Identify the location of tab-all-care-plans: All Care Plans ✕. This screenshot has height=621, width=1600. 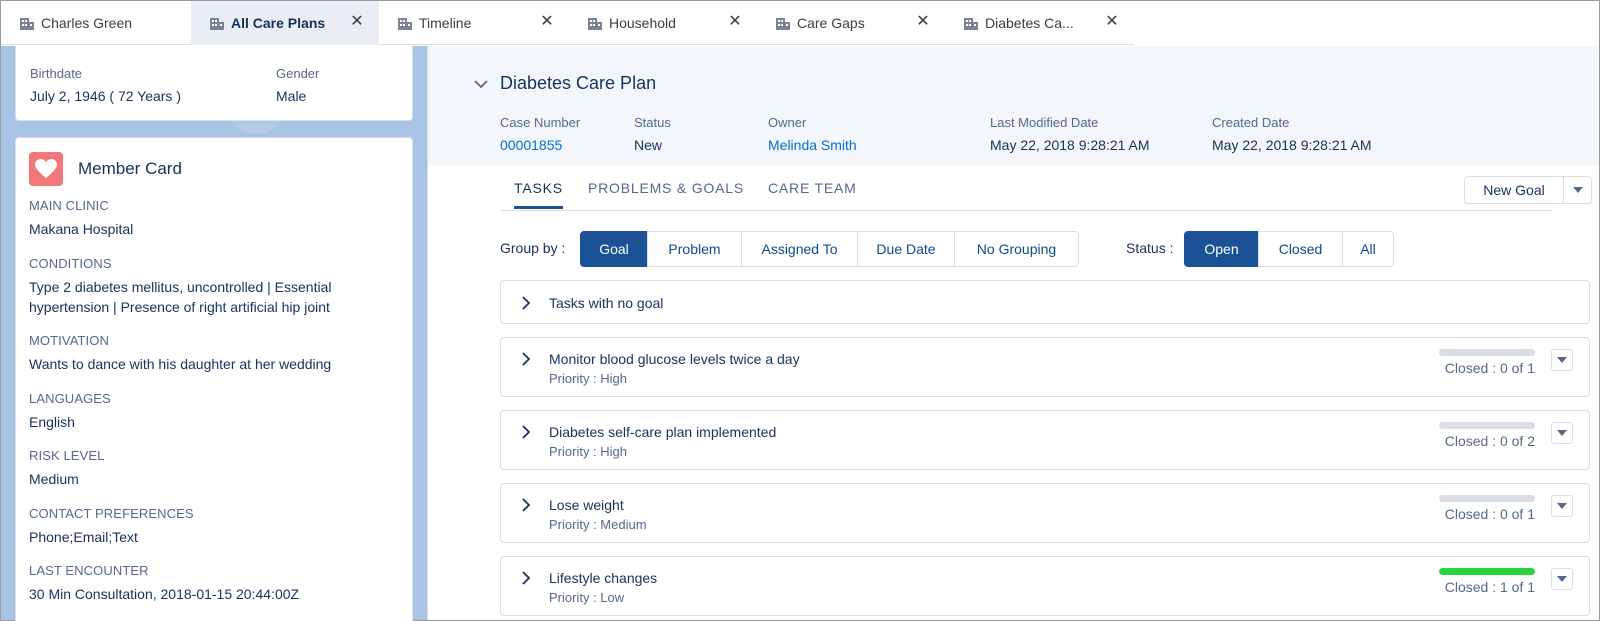
(285, 23).